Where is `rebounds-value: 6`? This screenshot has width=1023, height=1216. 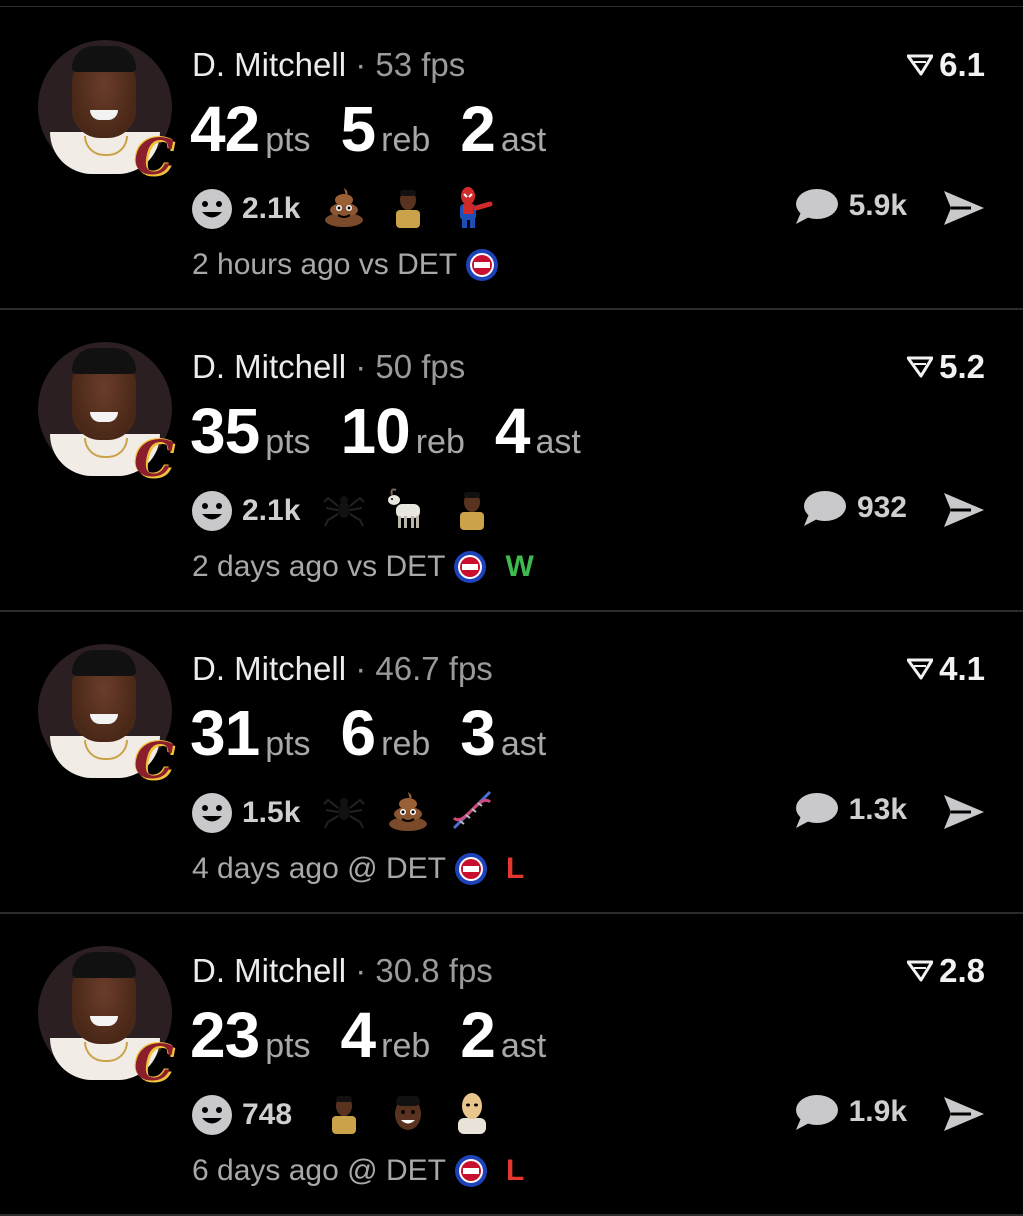
rebounds-value: 6 is located at coordinates (358, 733).